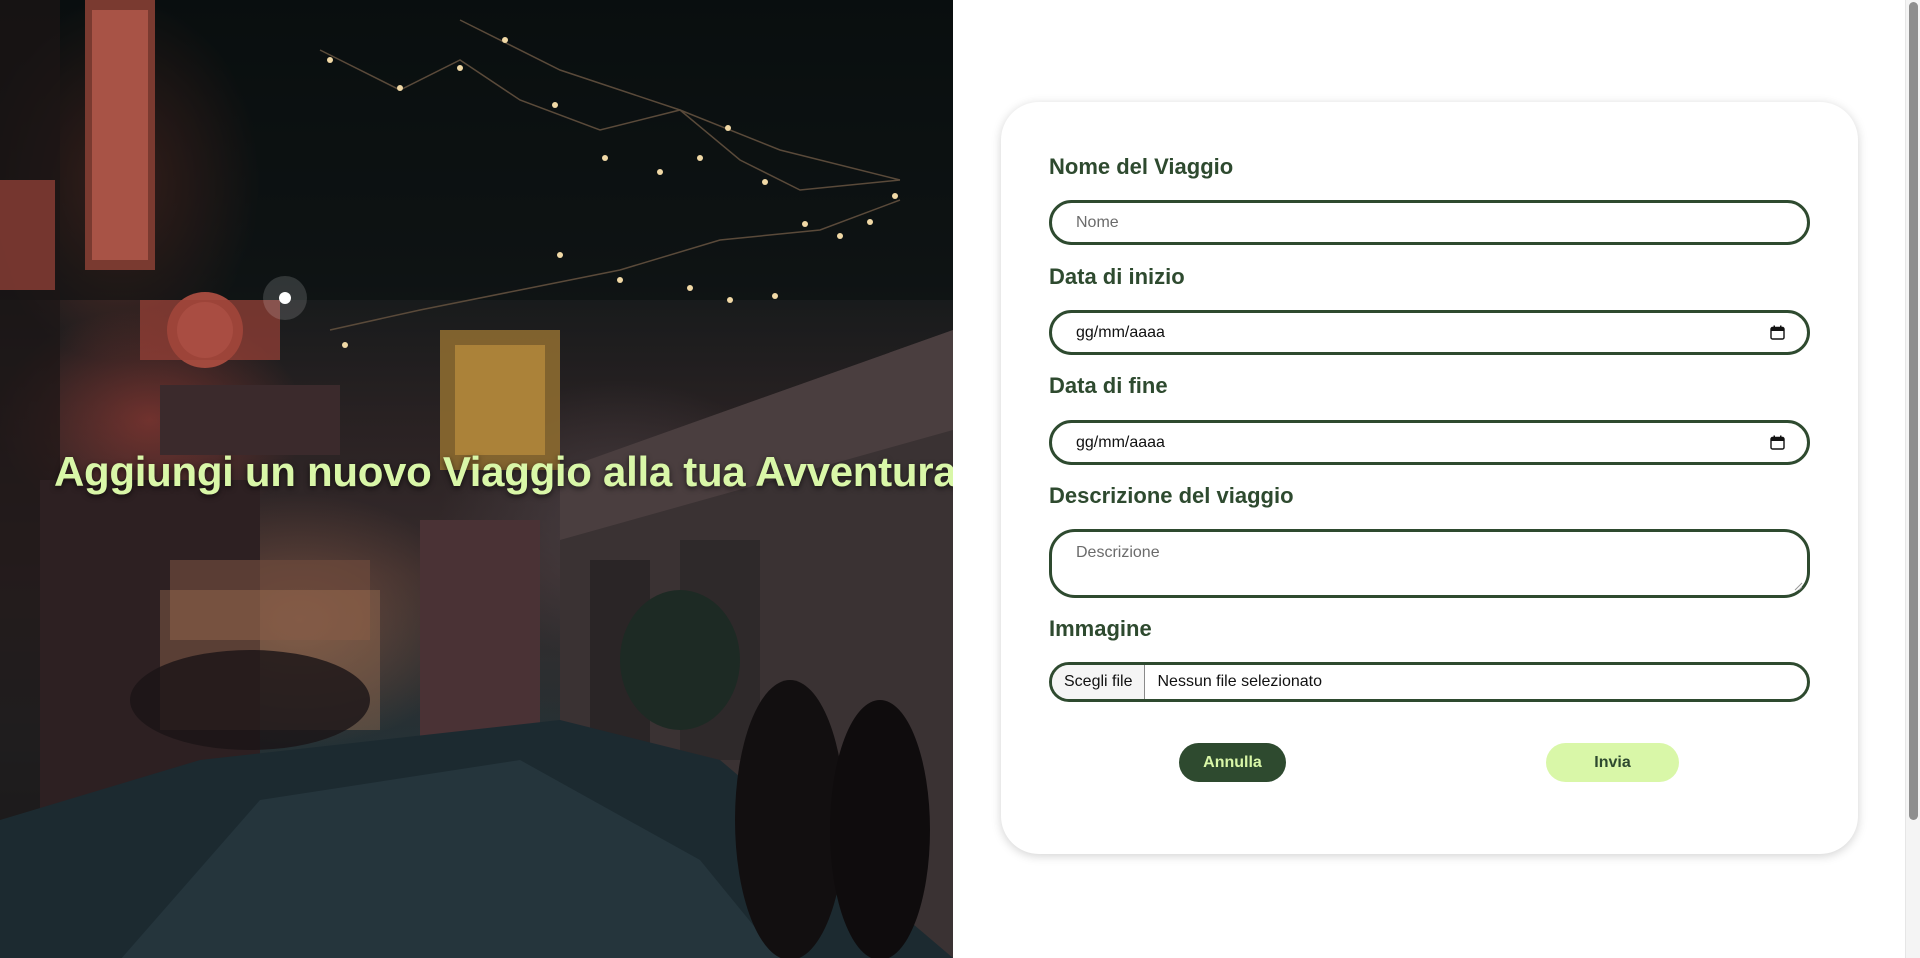 This screenshot has width=1920, height=958. What do you see at coordinates (1100, 628) in the screenshot?
I see `image-label: Immagine` at bounding box center [1100, 628].